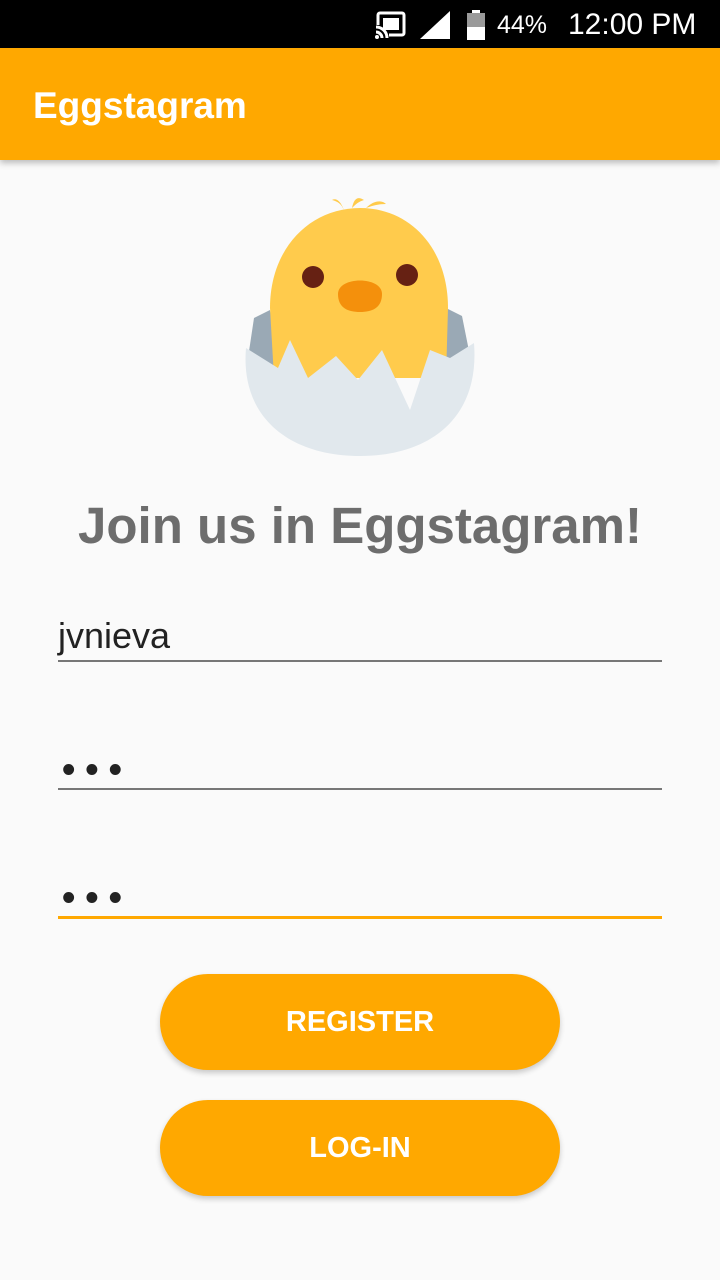 This screenshot has height=1280, width=720. What do you see at coordinates (360, 636) in the screenshot?
I see `username-field: jvnieva` at bounding box center [360, 636].